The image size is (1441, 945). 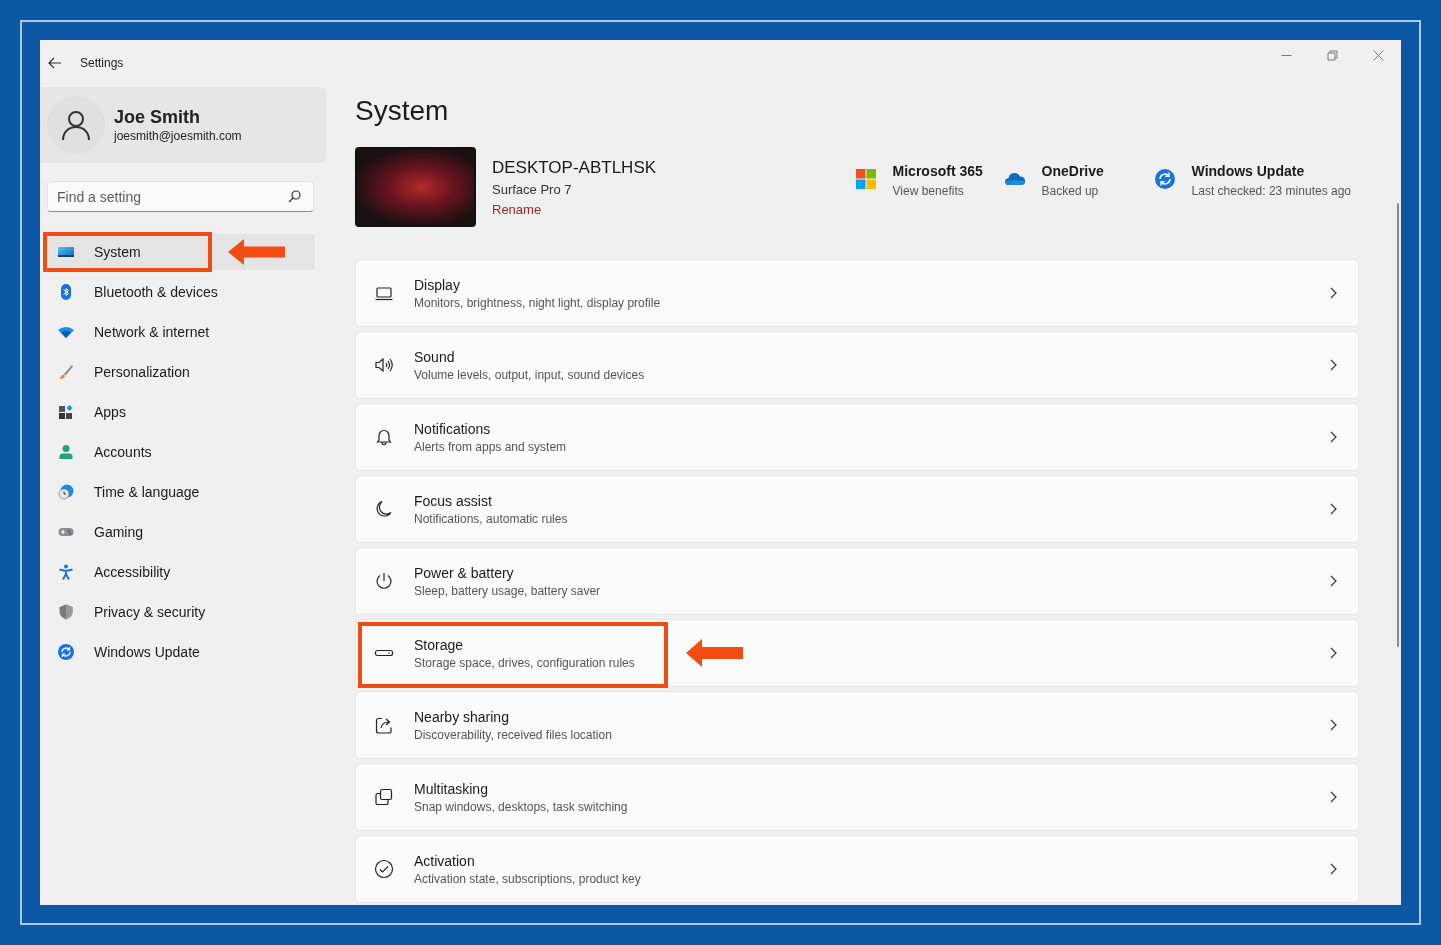 I want to click on bell-icon, so click(x=384, y=437).